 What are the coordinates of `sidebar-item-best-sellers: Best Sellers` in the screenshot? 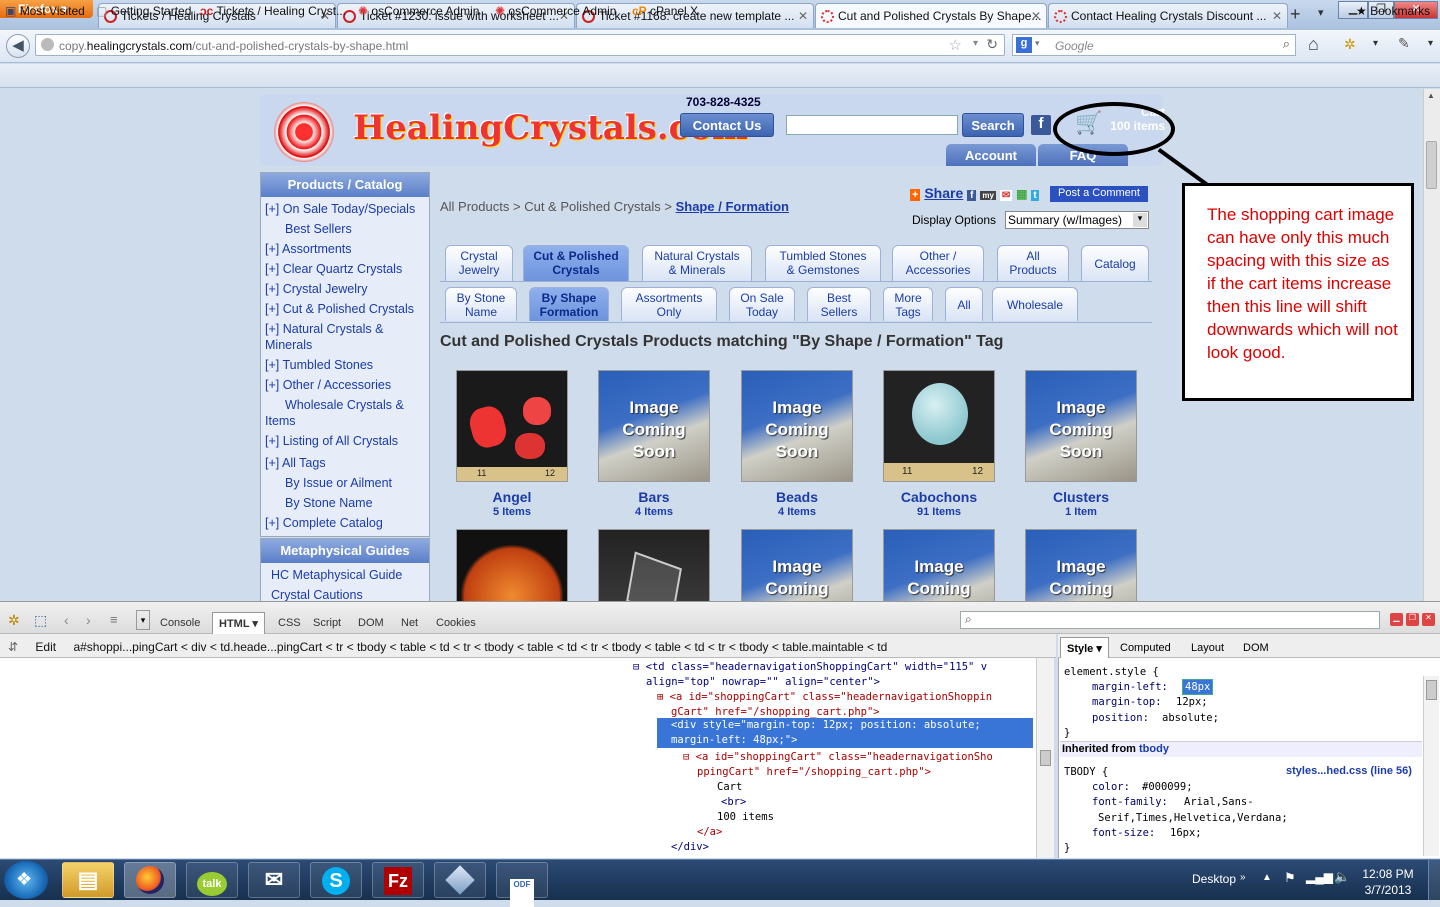 It's located at (345, 229).